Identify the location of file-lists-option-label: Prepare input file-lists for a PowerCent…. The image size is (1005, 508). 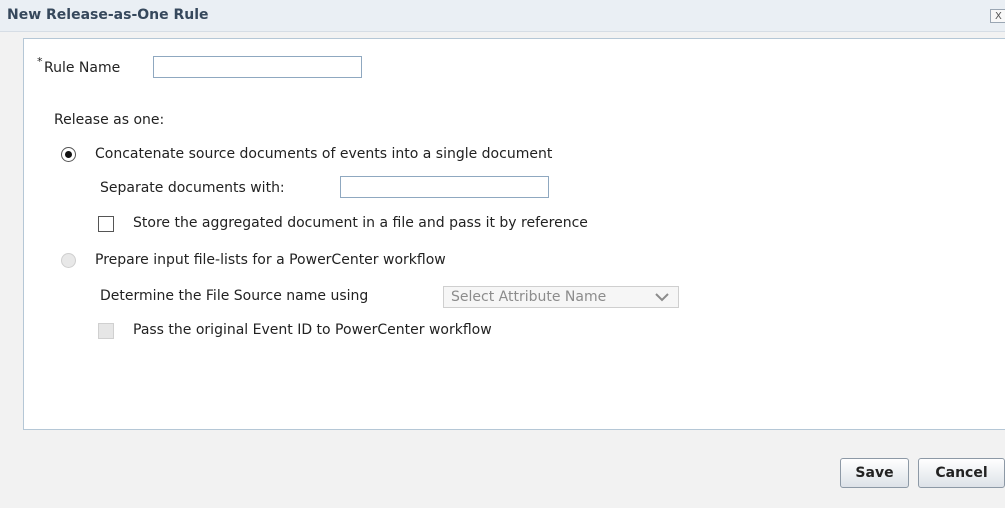
(270, 260).